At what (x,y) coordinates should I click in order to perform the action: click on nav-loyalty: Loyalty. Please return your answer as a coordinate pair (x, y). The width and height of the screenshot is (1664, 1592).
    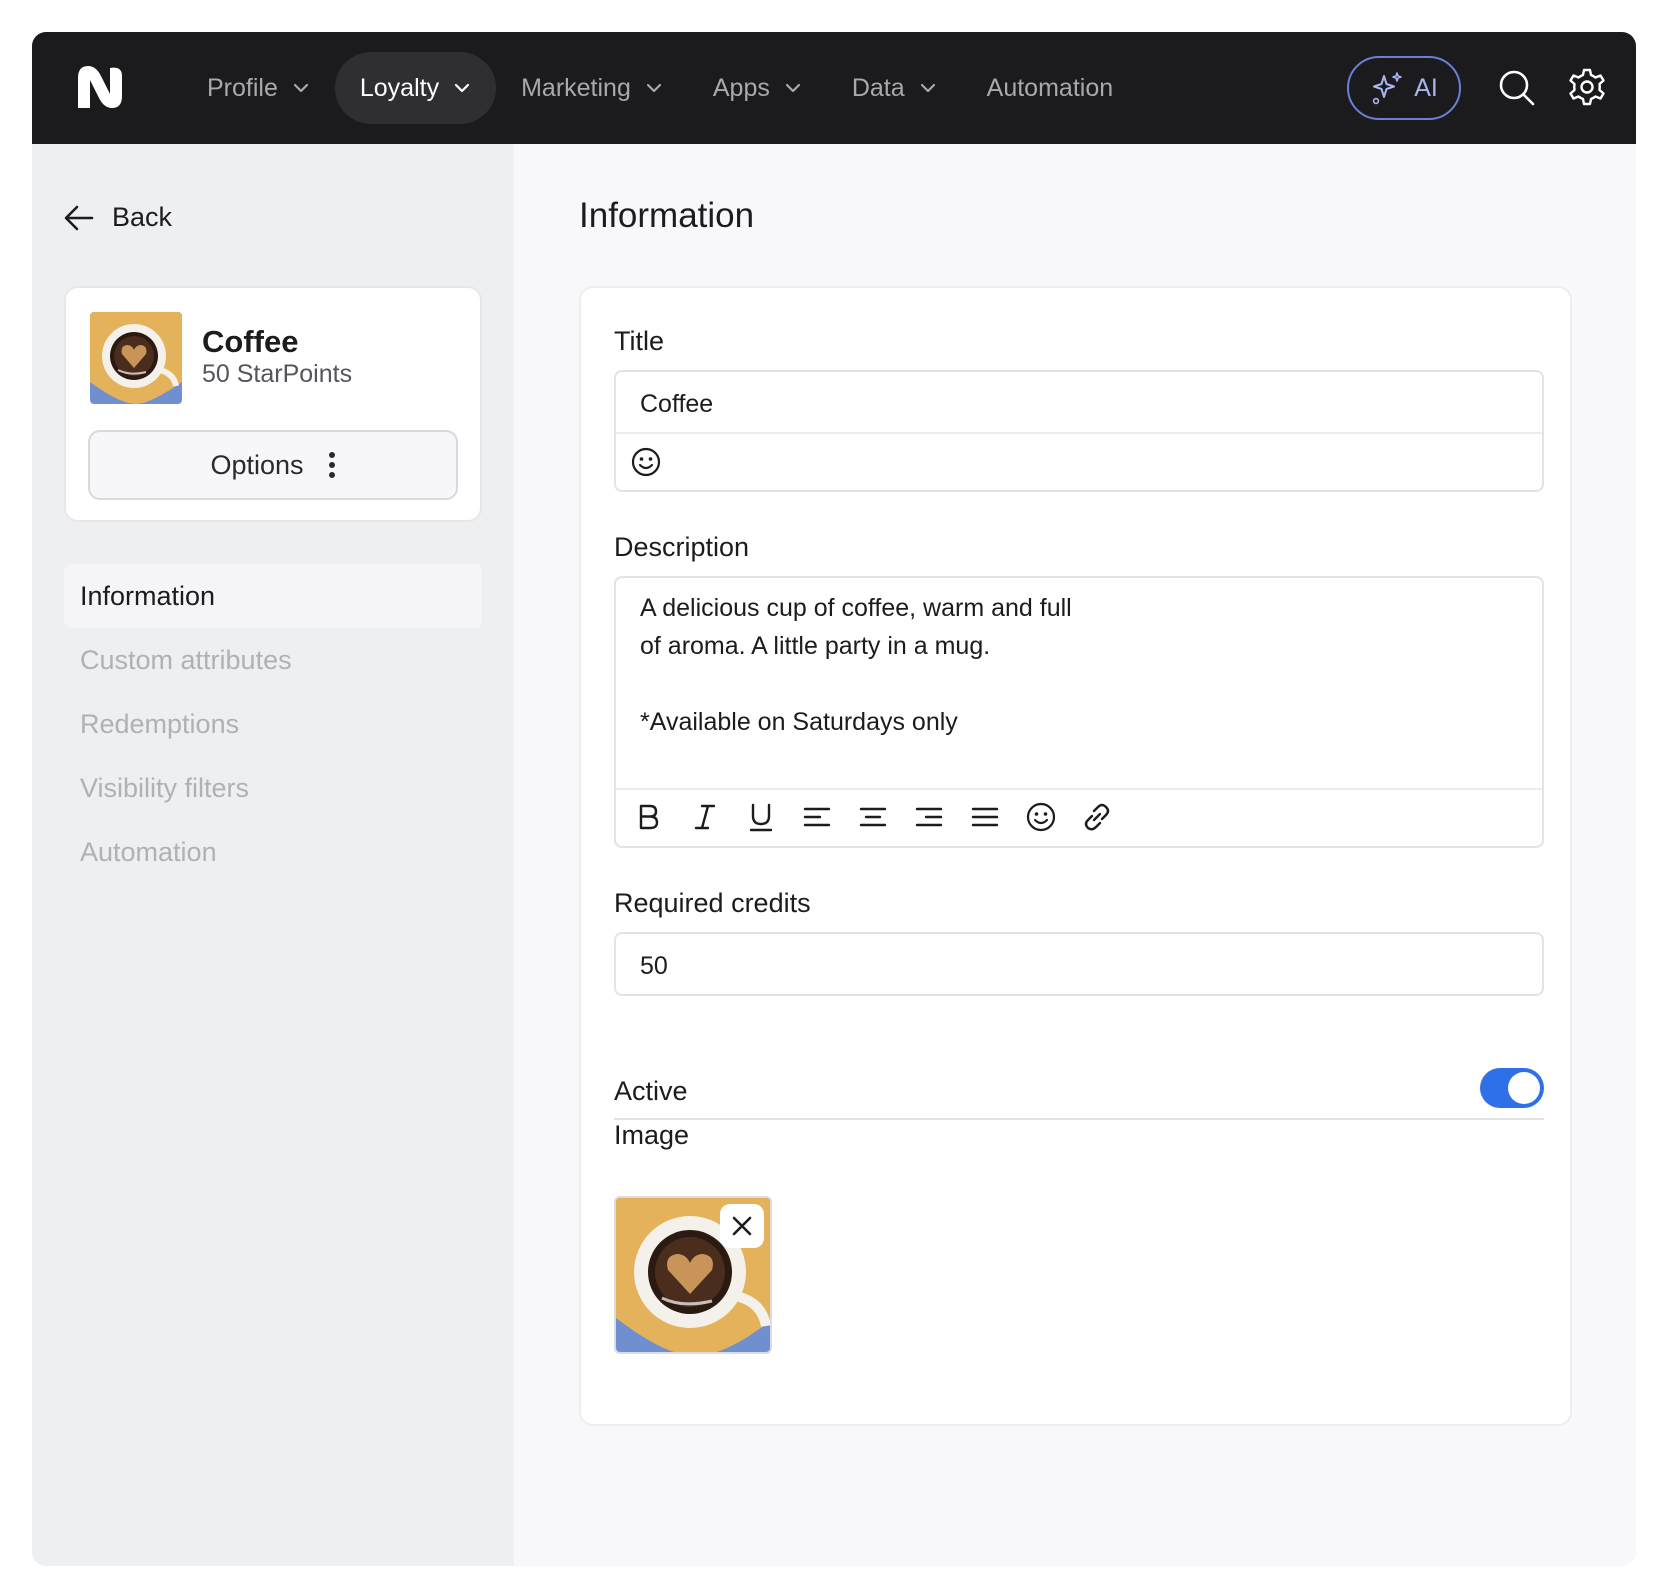
    Looking at the image, I should click on (415, 88).